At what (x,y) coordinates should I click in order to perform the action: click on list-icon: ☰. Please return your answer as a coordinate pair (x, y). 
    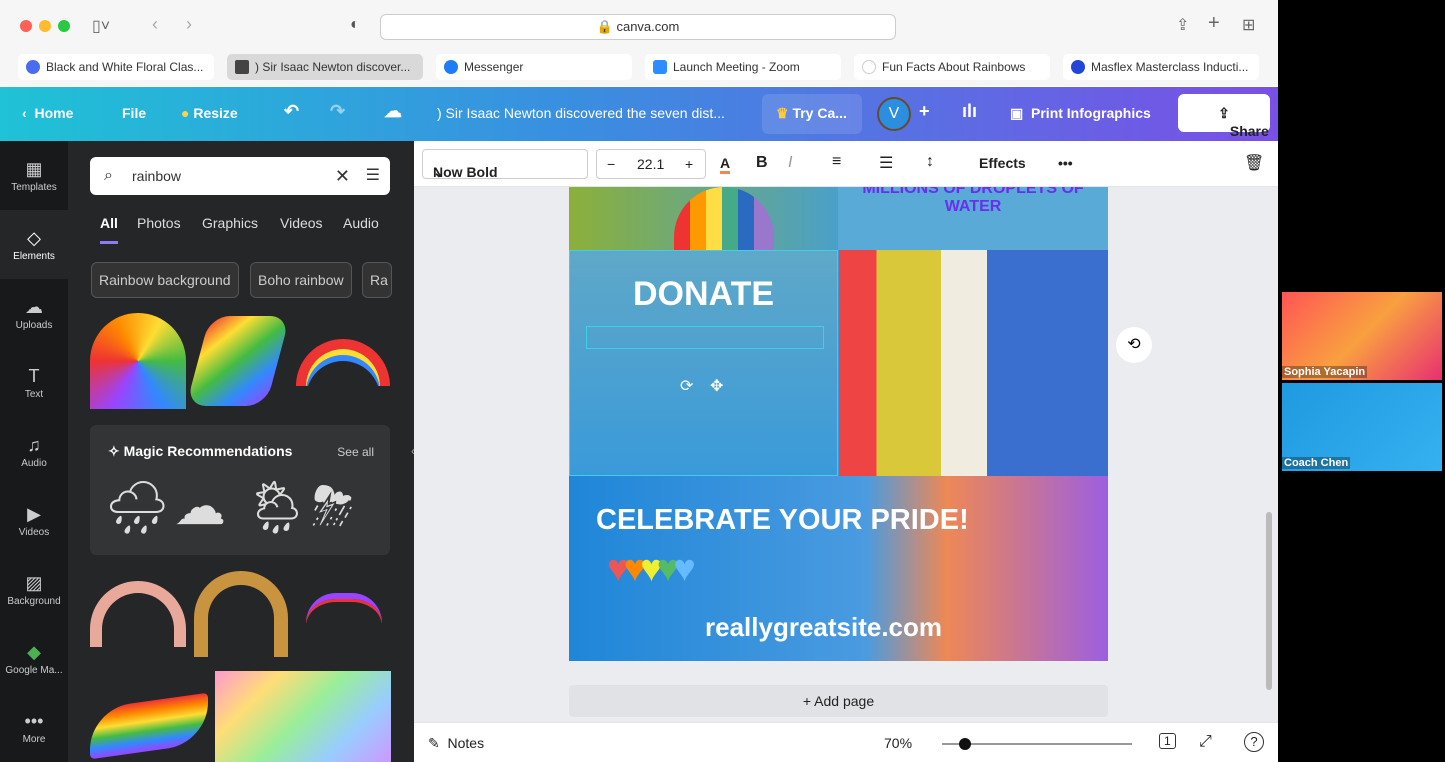
    Looking at the image, I should click on (886, 163).